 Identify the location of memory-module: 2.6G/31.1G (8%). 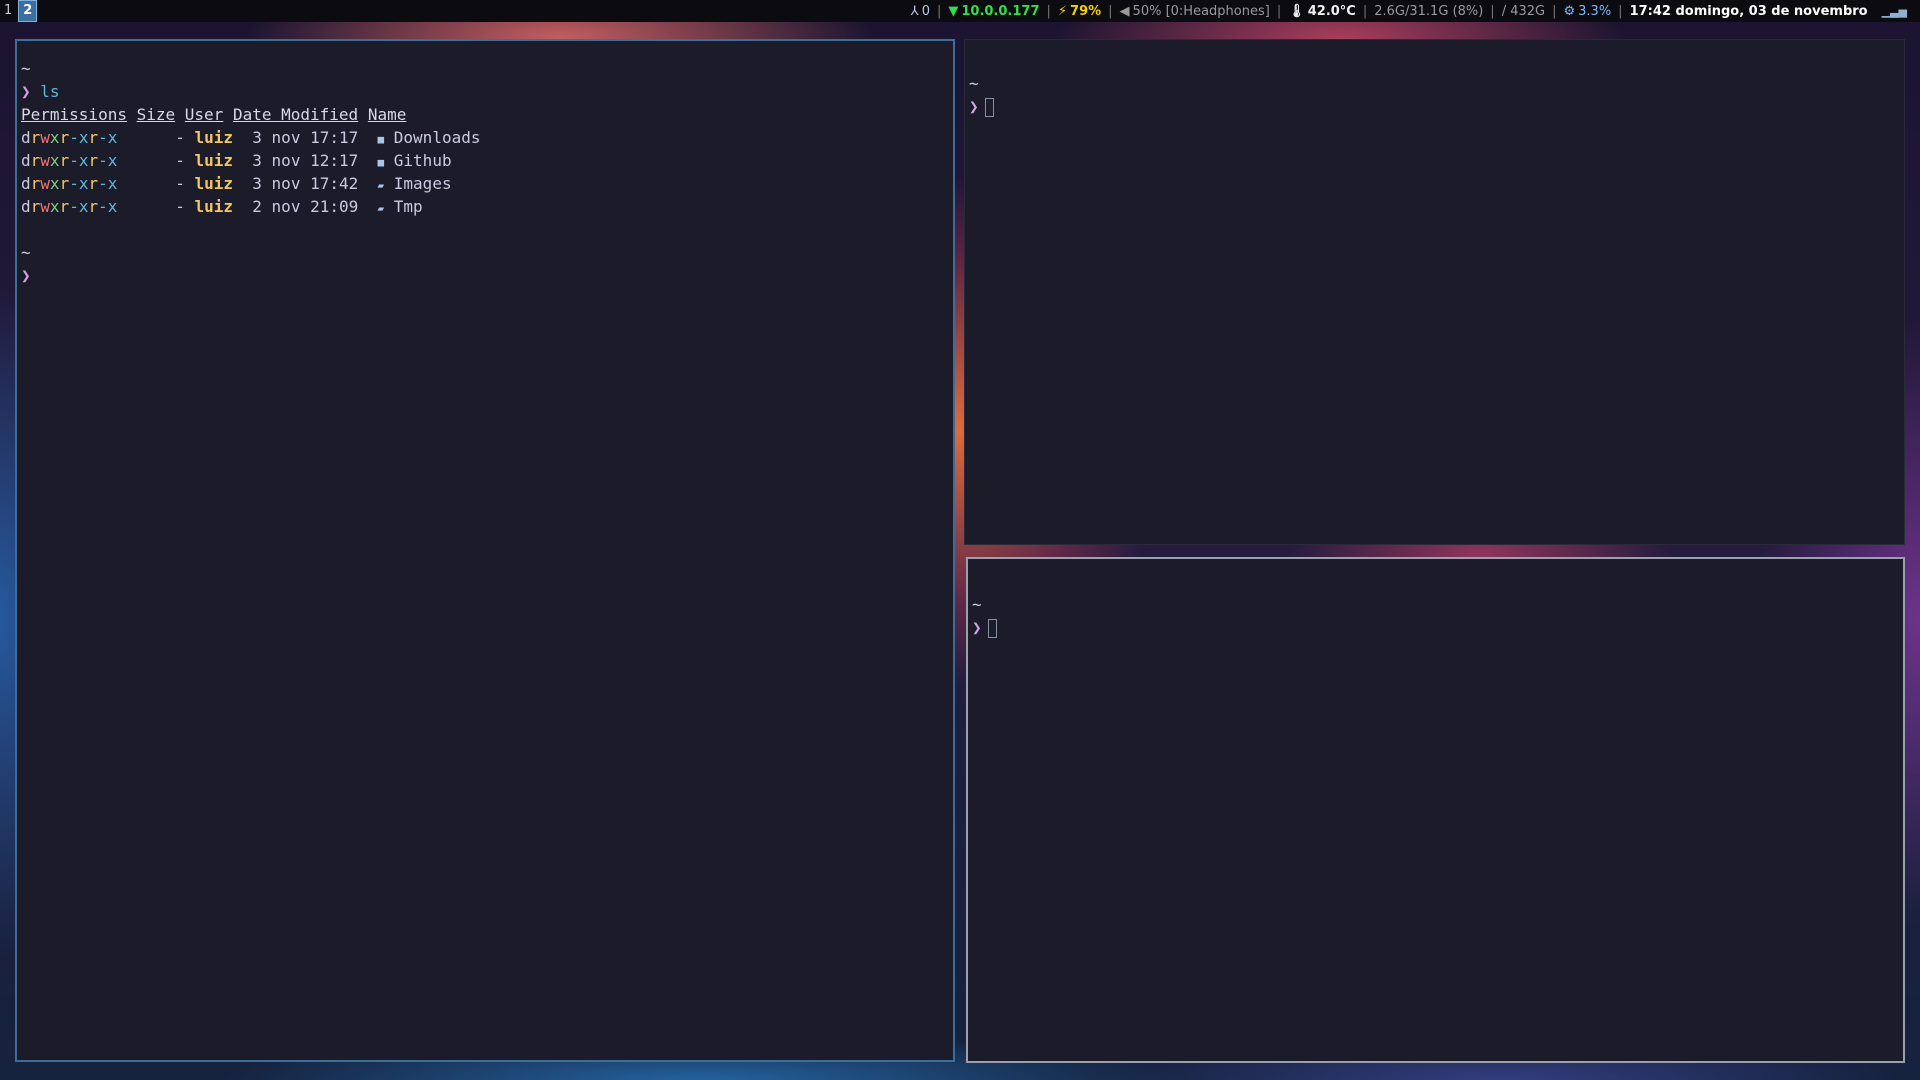
(1428, 11).